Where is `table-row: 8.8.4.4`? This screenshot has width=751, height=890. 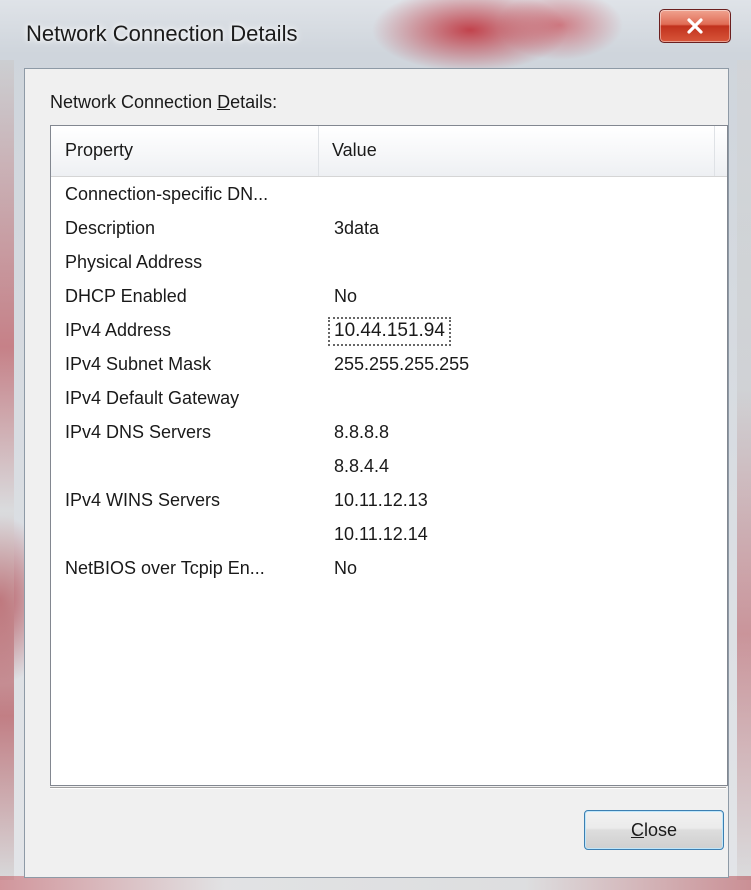
table-row: 8.8.4.4 is located at coordinates (389, 468).